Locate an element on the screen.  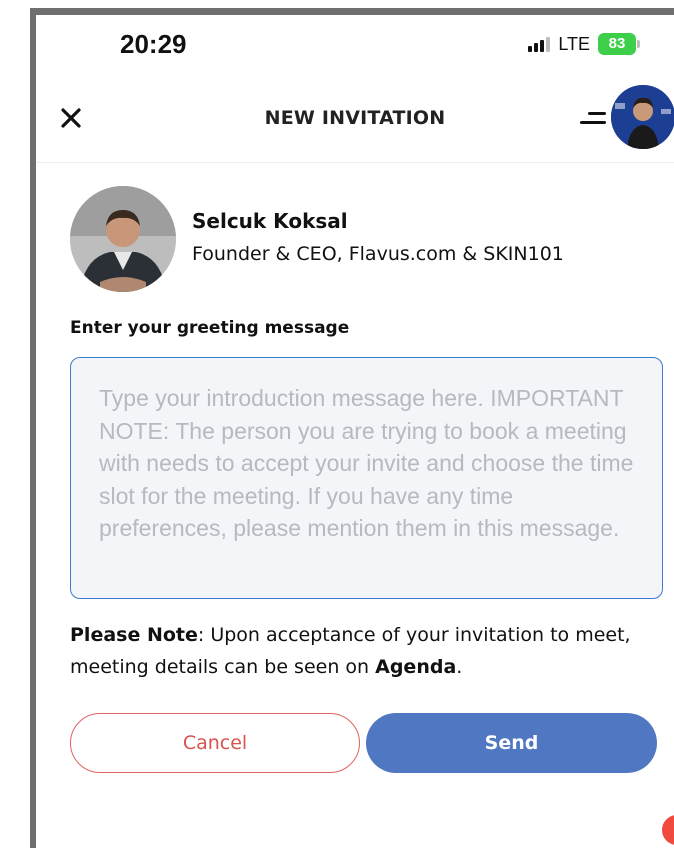
battery-level: 83 is located at coordinates (617, 44).